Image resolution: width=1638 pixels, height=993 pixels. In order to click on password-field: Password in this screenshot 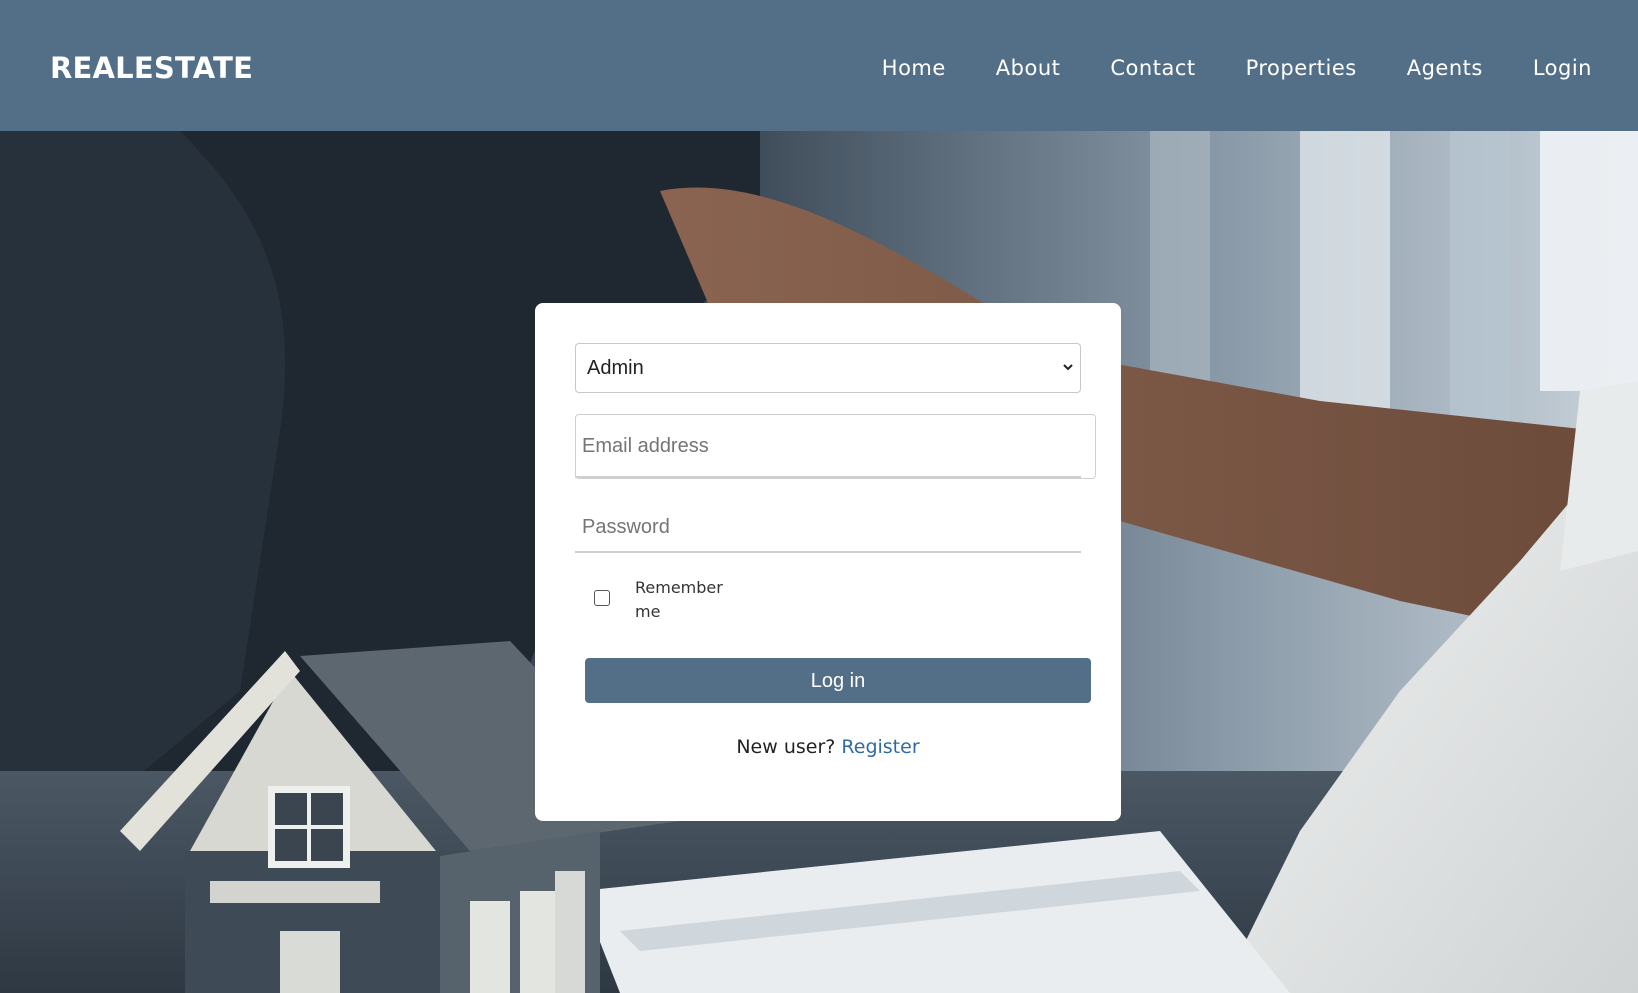, I will do `click(626, 527)`.